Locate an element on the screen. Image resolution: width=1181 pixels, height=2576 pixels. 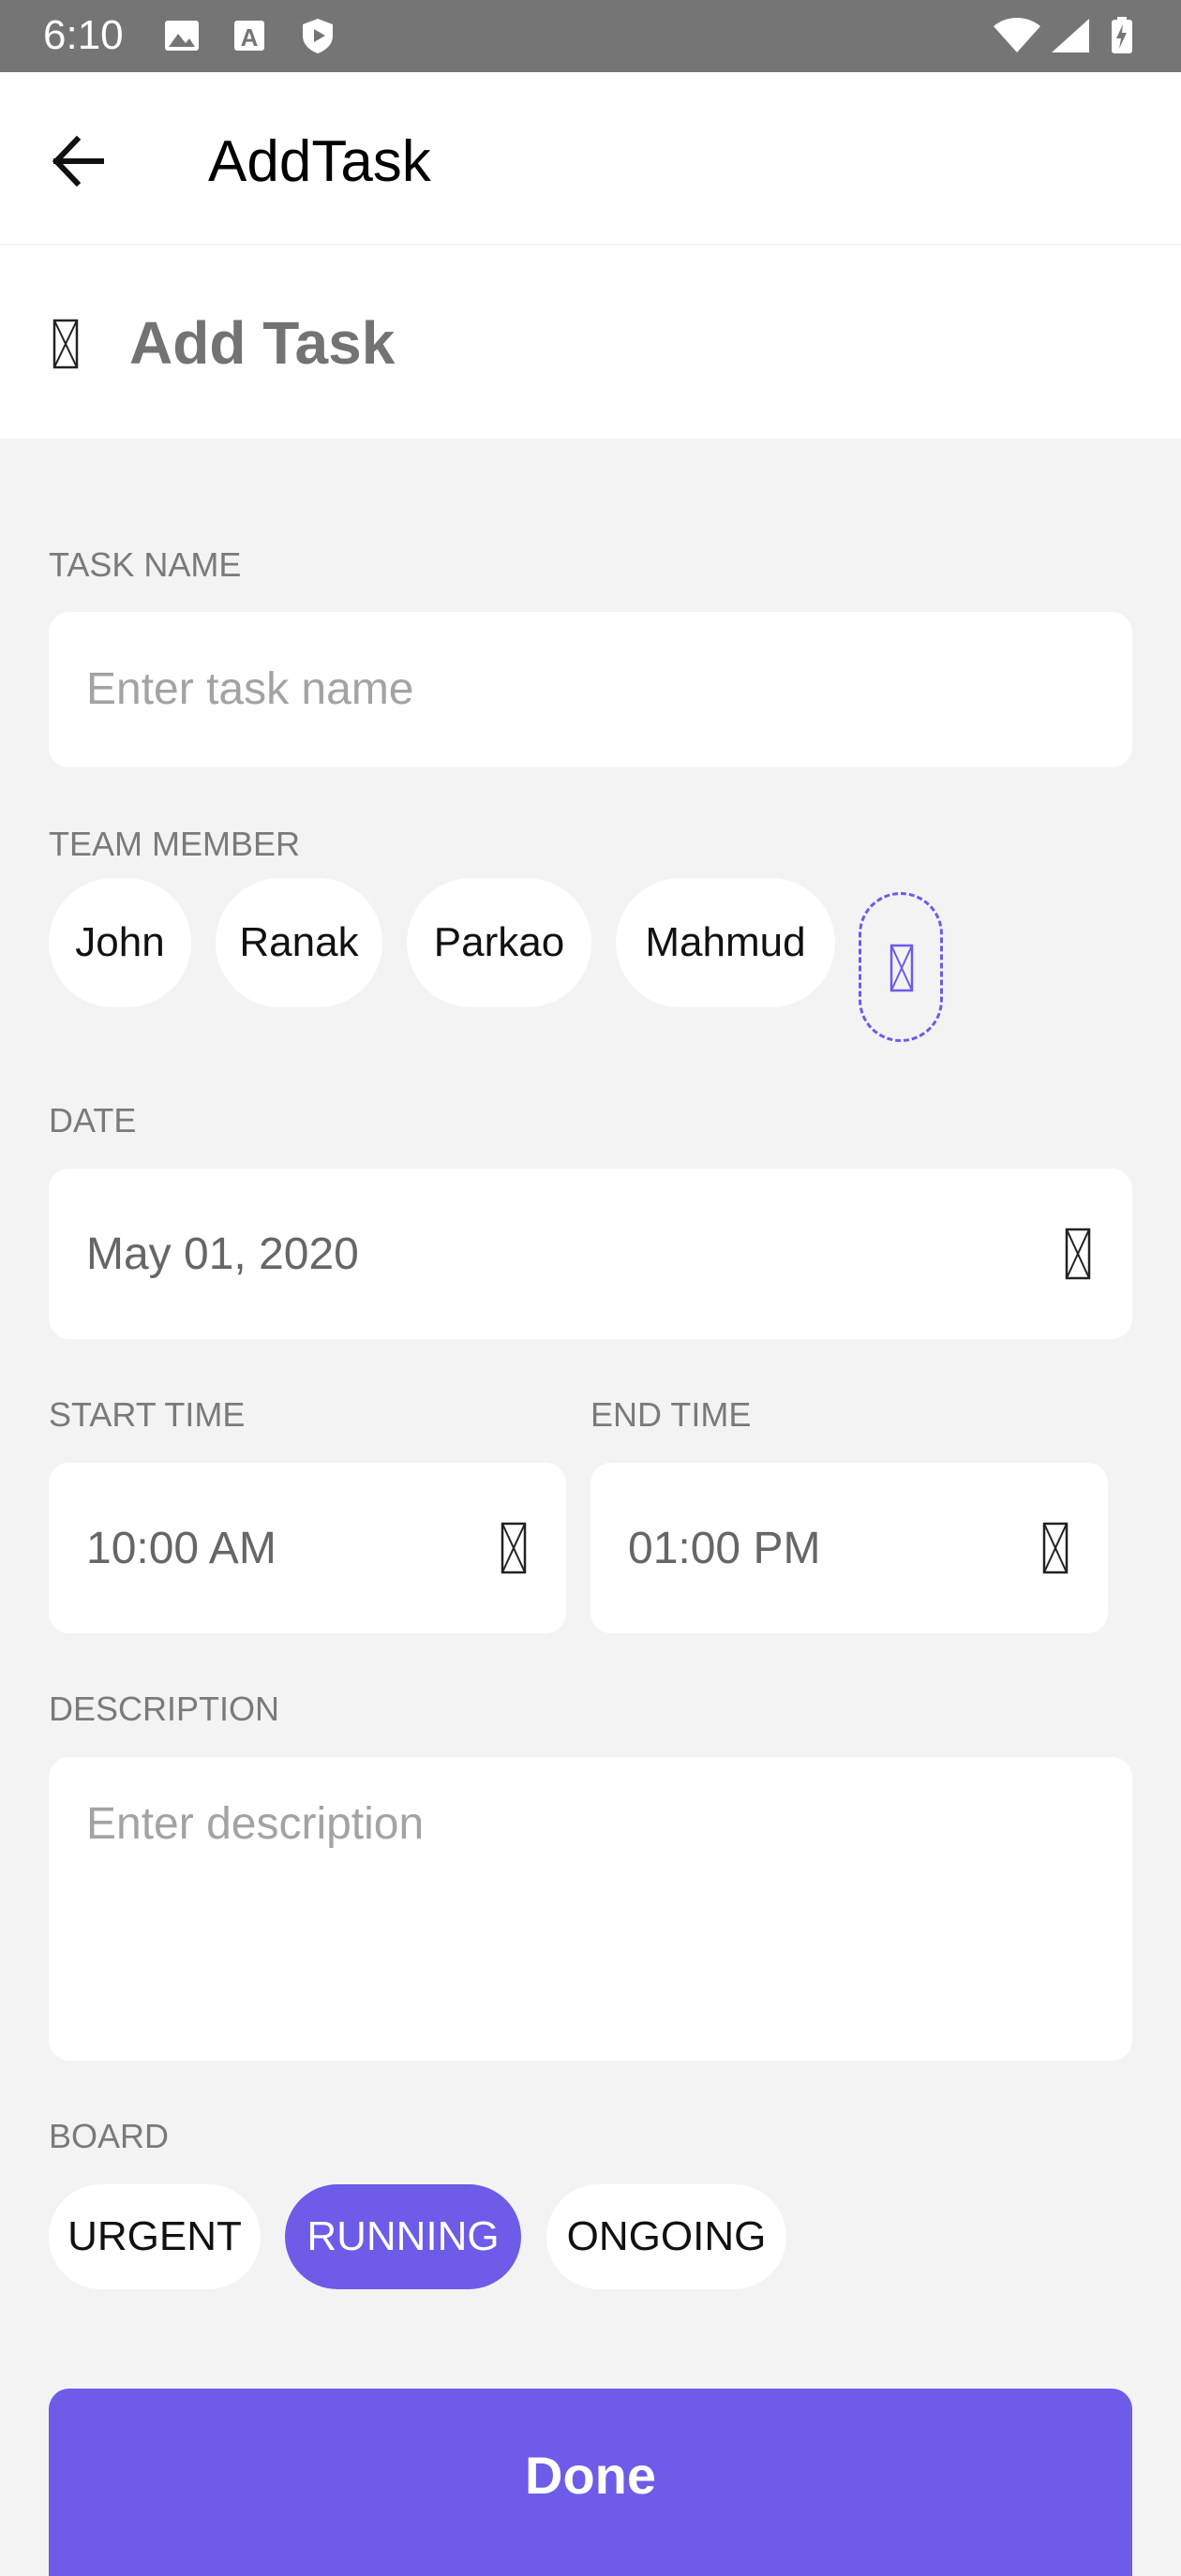
end-time-value: 01:00 PM is located at coordinates (724, 1548).